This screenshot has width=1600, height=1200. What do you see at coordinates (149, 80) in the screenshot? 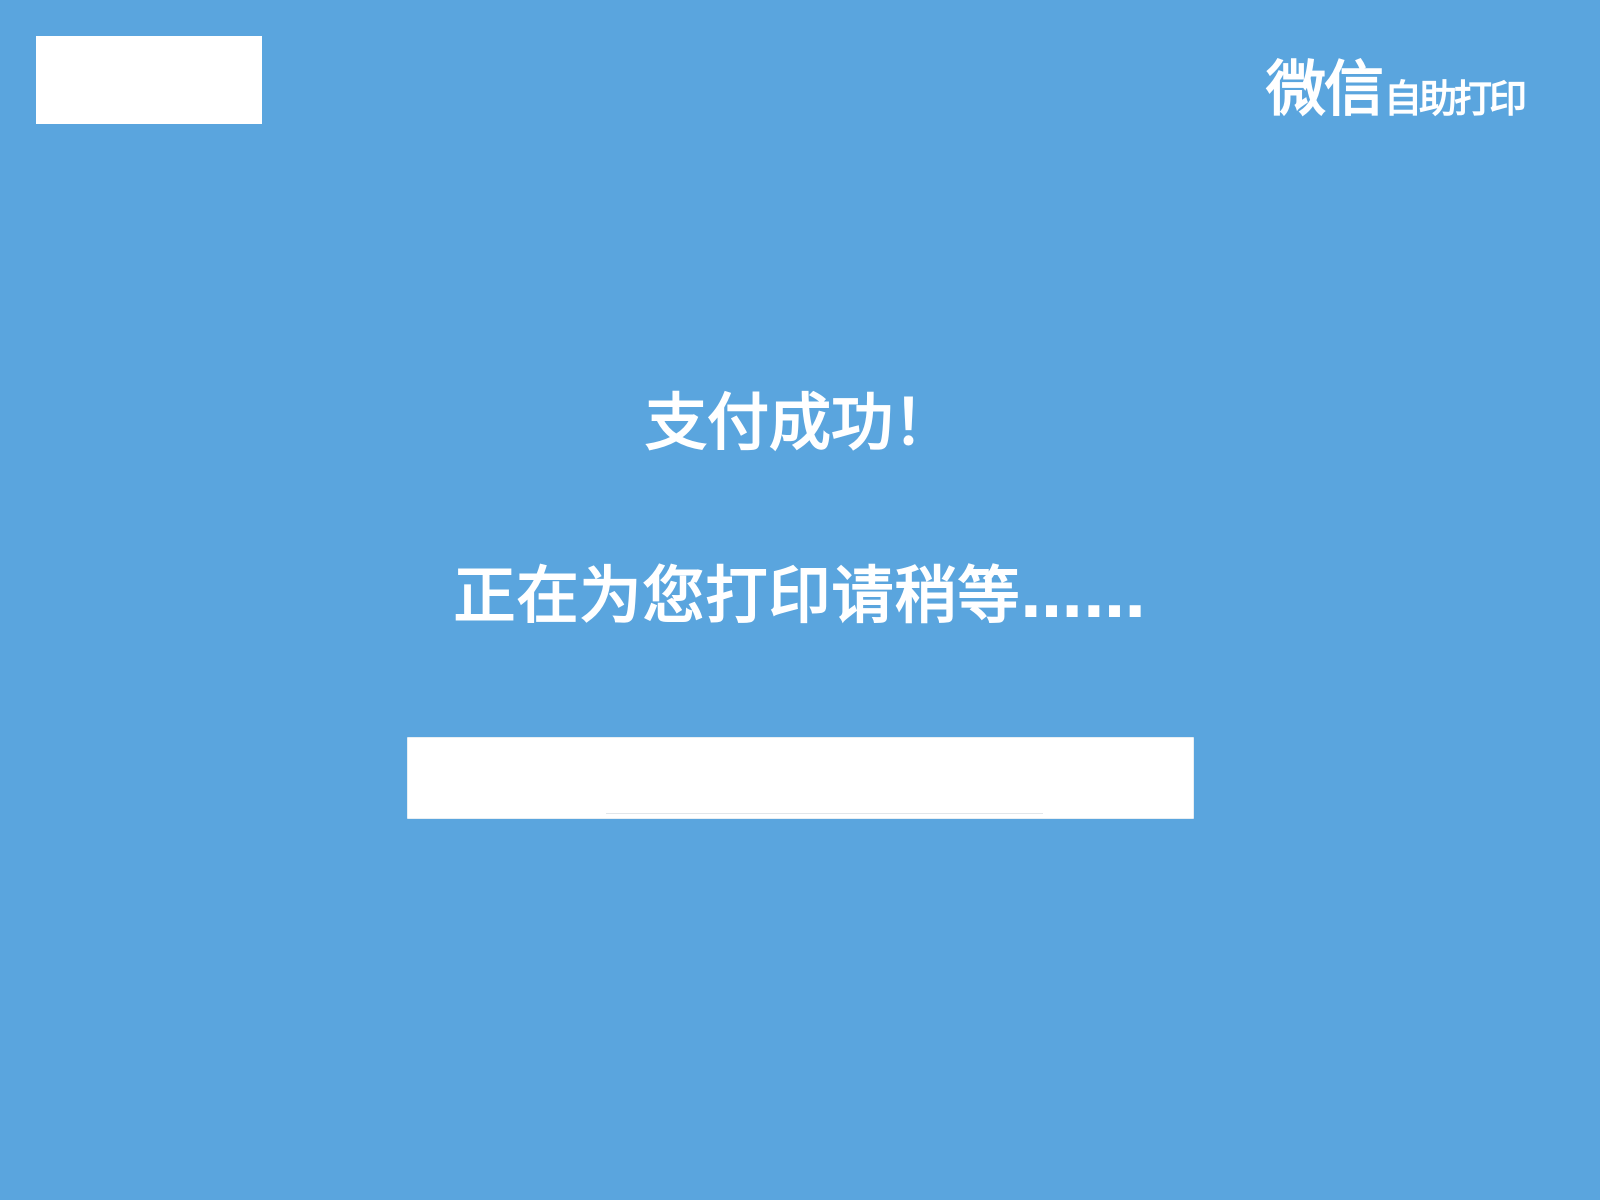
I see `logo-placeholder` at bounding box center [149, 80].